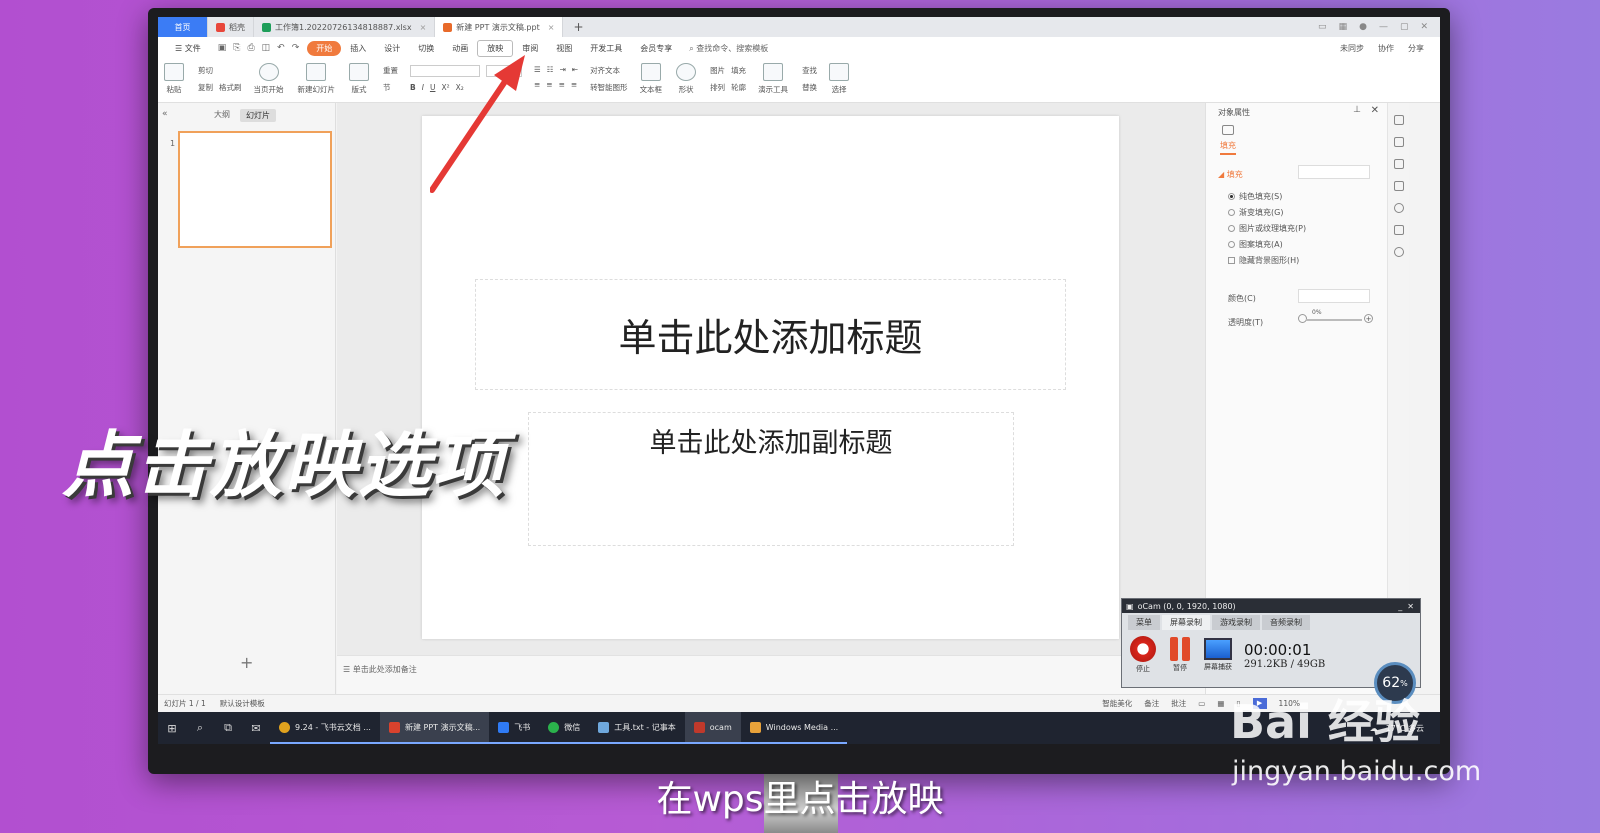  What do you see at coordinates (250, 48) in the screenshot?
I see `print-icon: ⎙` at bounding box center [250, 48].